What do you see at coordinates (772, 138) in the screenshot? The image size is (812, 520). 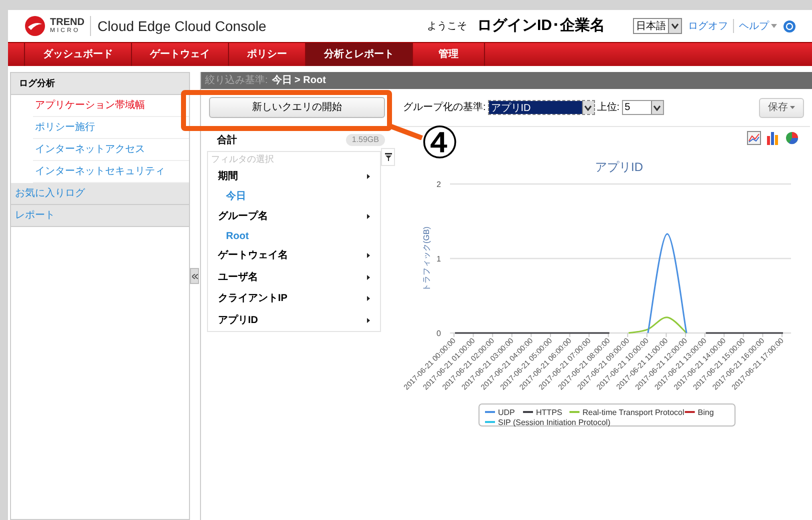 I see `bar-chart-icon` at bounding box center [772, 138].